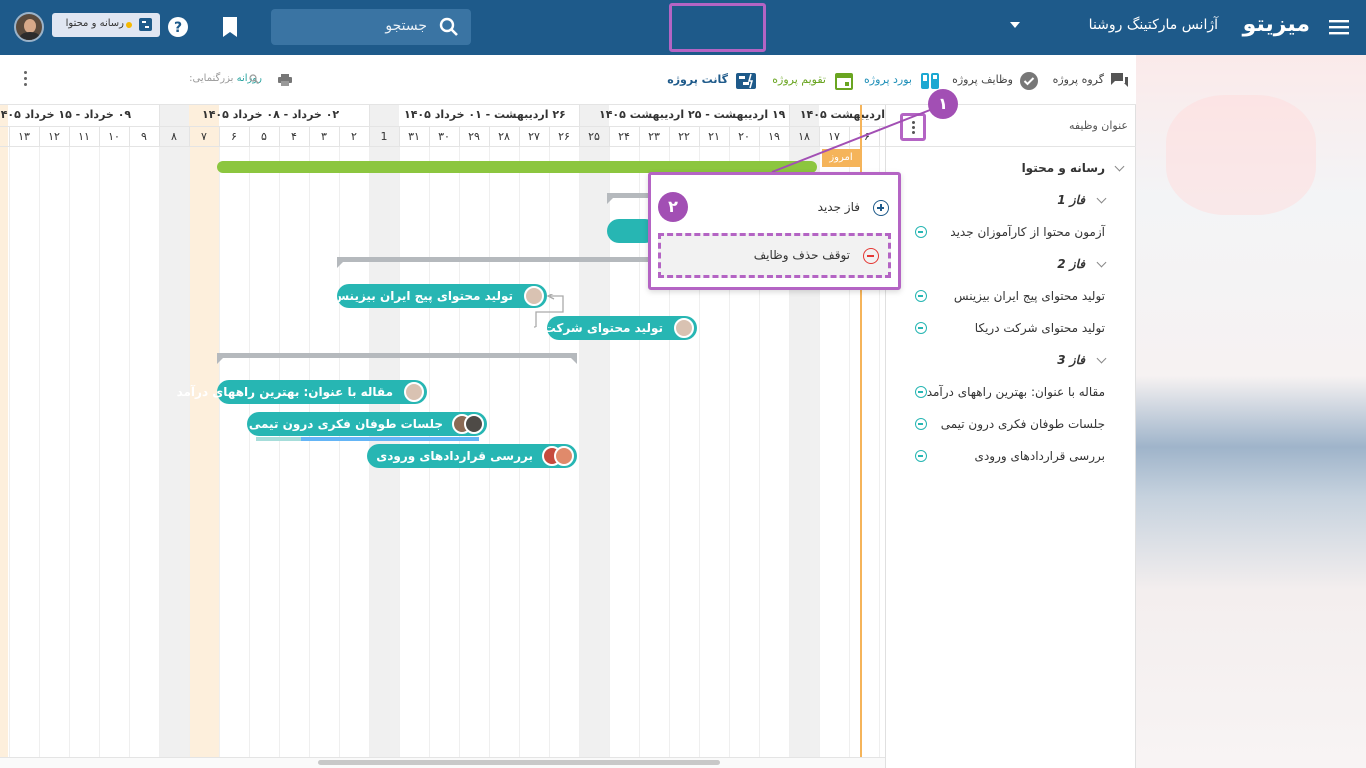 Image resolution: width=1366 pixels, height=768 pixels. I want to click on brand-logo: میزیتو, so click(1276, 24).